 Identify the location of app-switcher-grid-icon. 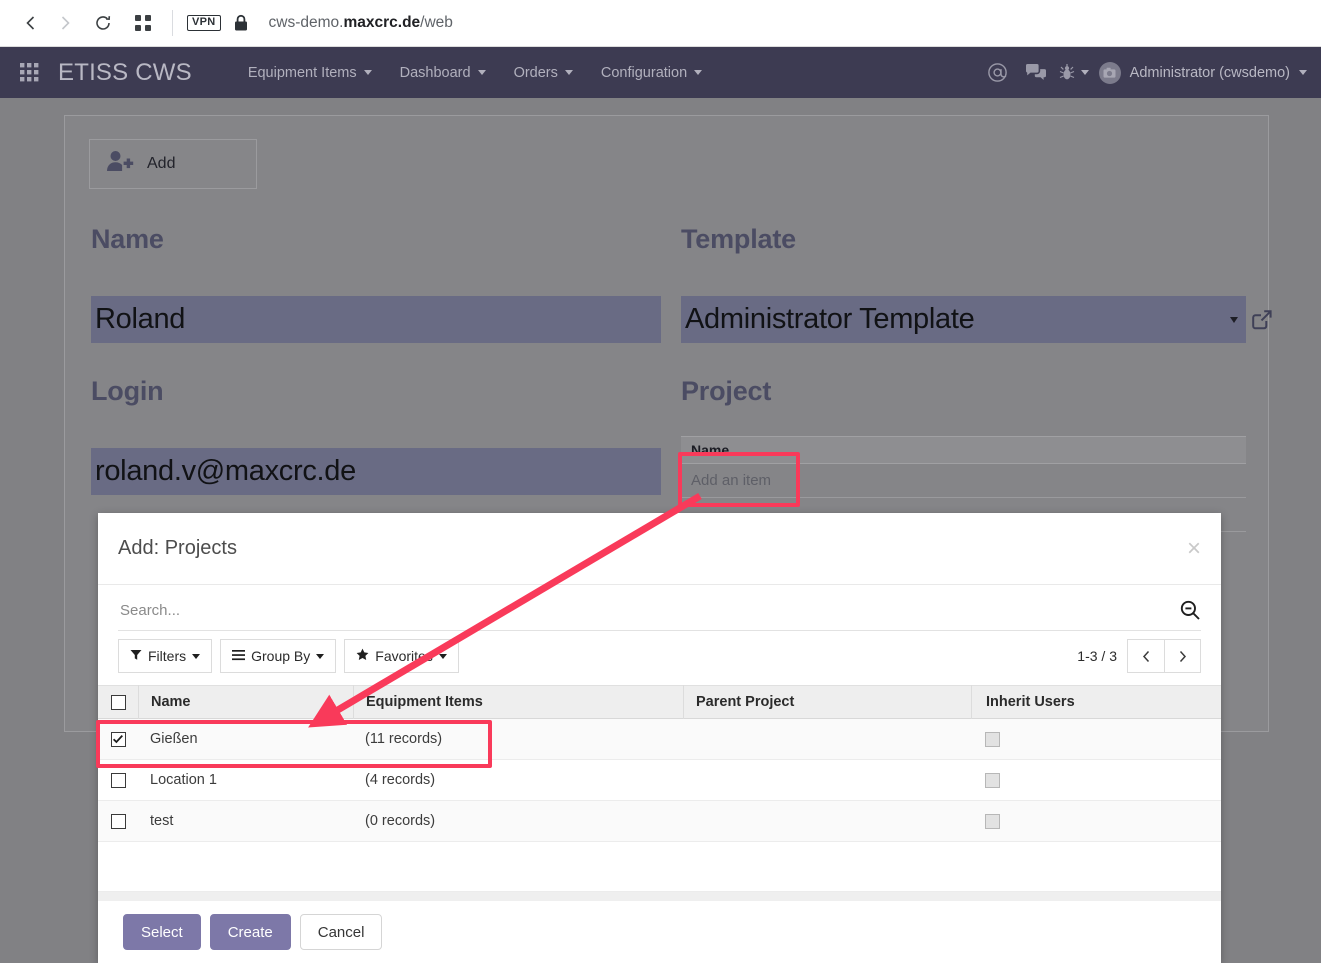
(29, 72).